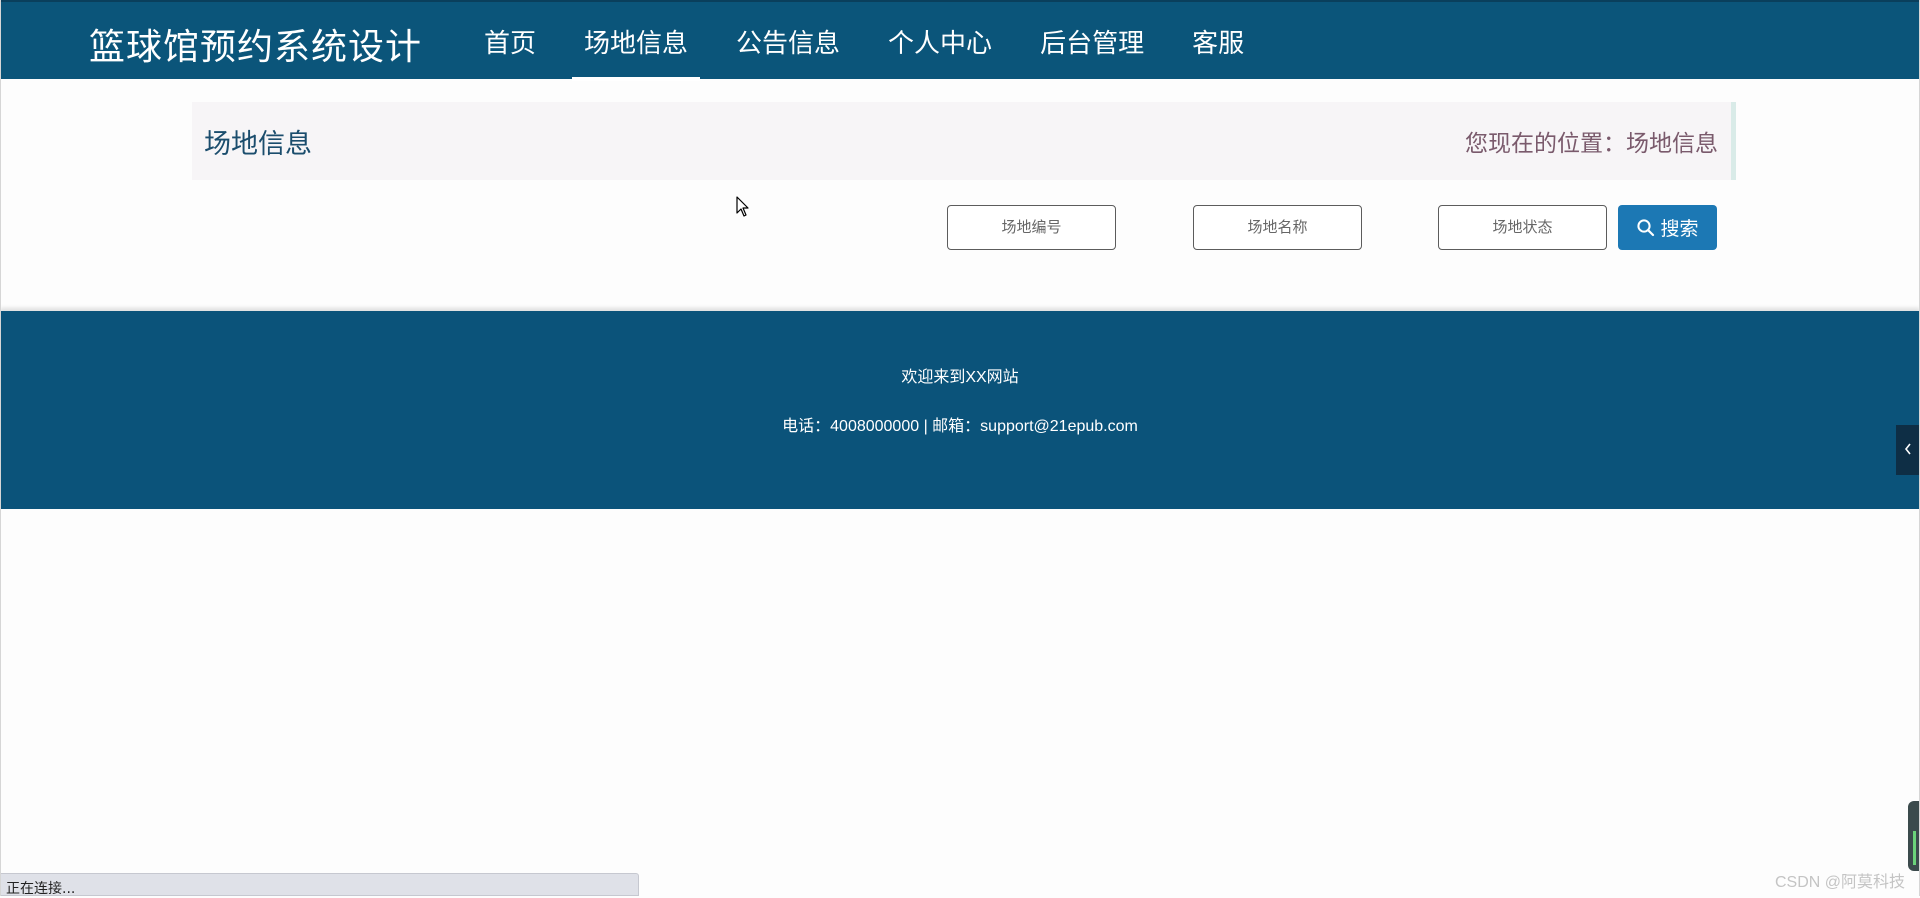 Image resolution: width=1920 pixels, height=898 pixels. I want to click on search-button-label: 搜索, so click(1679, 229).